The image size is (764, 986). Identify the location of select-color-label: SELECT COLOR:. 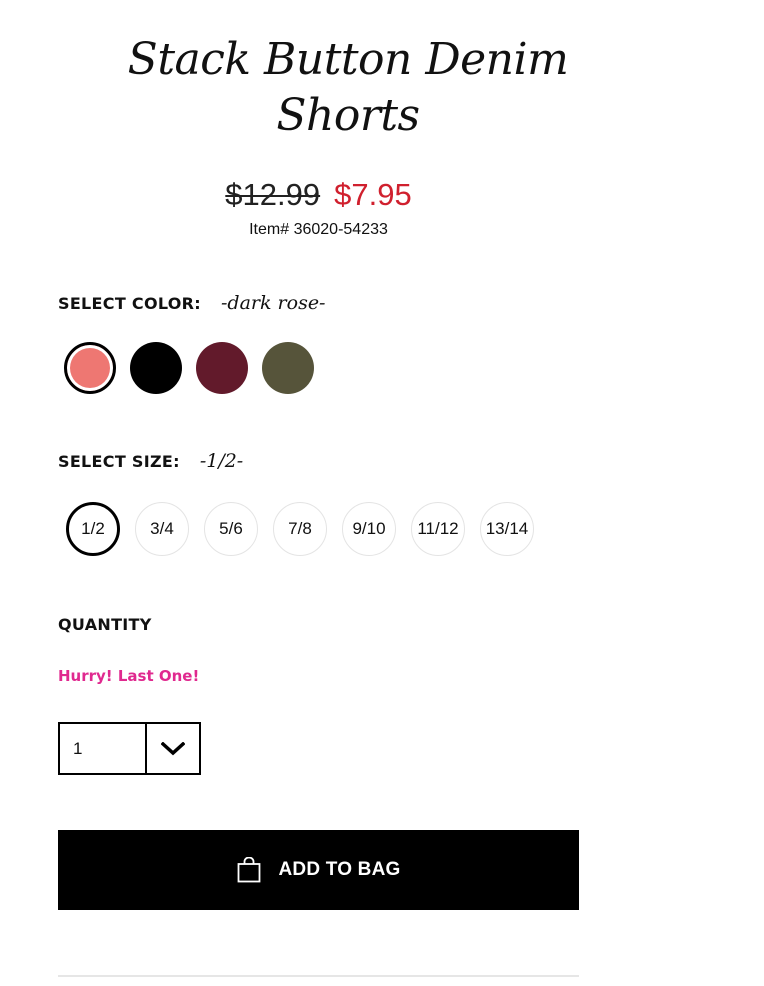
(129, 303).